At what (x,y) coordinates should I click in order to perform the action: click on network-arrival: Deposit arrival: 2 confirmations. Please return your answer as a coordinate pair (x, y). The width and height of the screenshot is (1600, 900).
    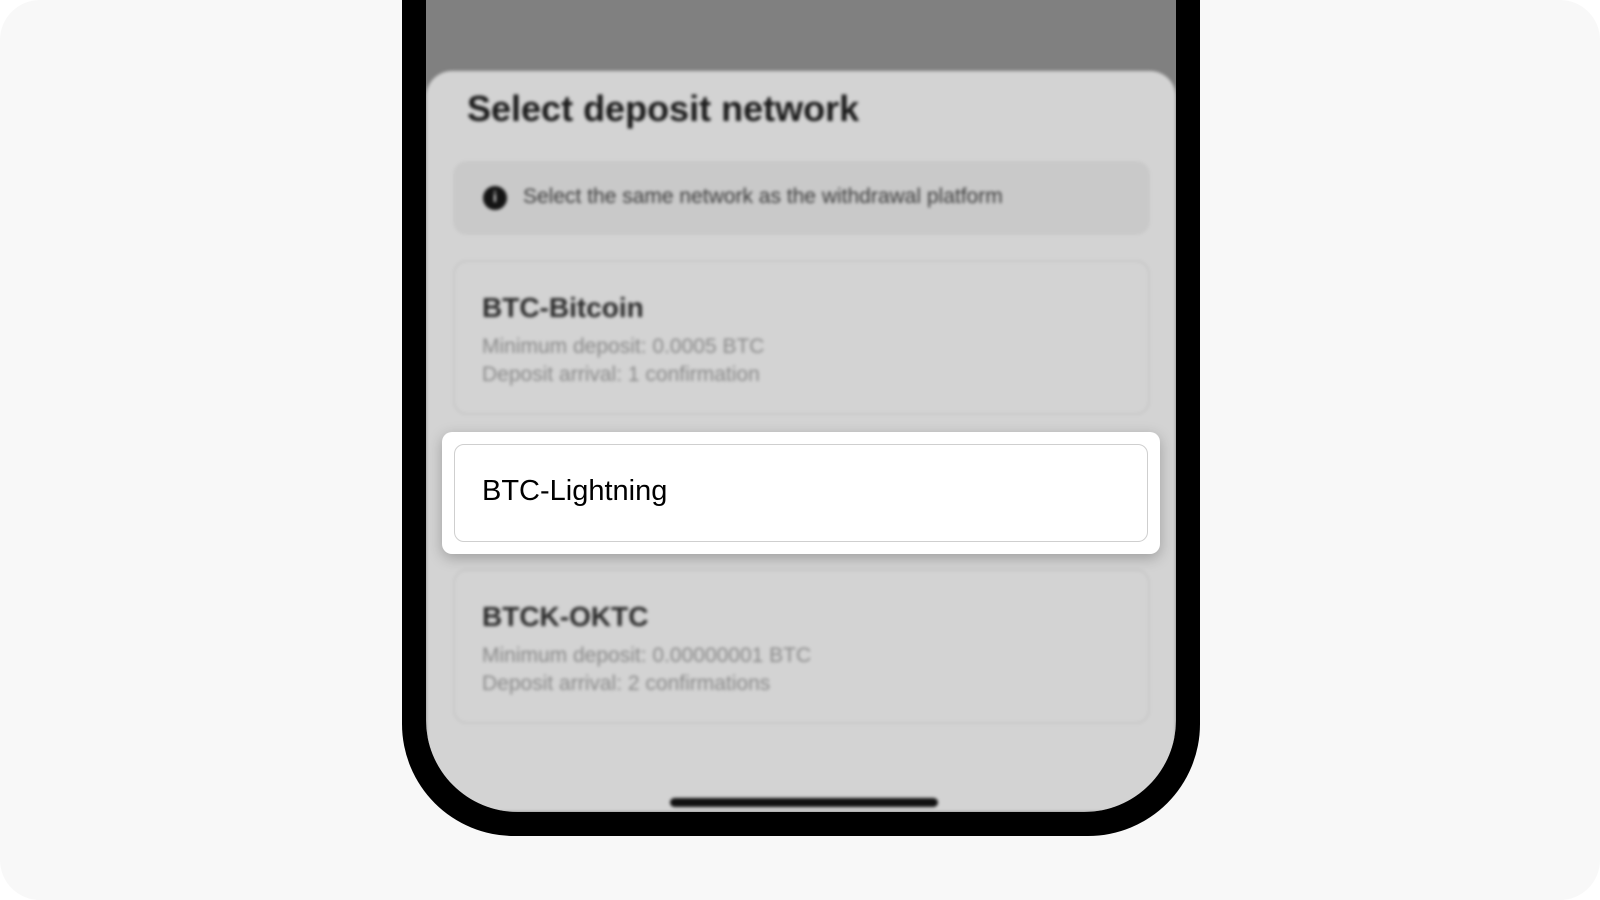
    Looking at the image, I should click on (626, 683).